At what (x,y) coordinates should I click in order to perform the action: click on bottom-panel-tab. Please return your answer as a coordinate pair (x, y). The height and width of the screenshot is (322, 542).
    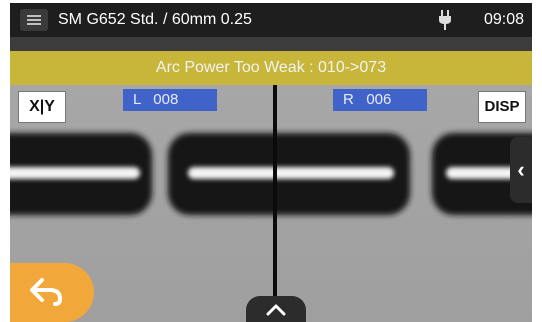
    Looking at the image, I should click on (276, 309).